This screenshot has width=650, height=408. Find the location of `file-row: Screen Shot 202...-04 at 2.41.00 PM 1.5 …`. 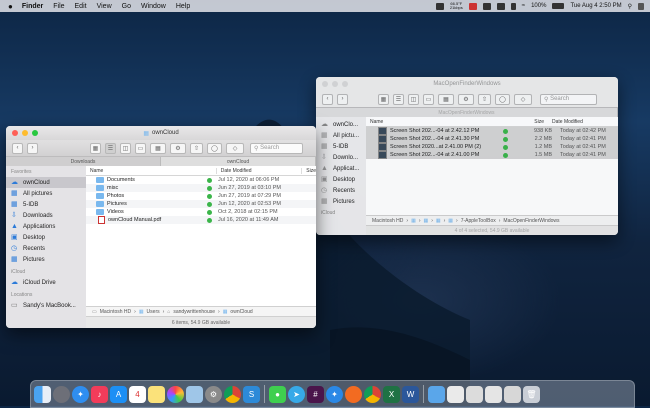

file-row: Screen Shot 202...-04 at 2.41.00 PM 1.5 … is located at coordinates (492, 155).